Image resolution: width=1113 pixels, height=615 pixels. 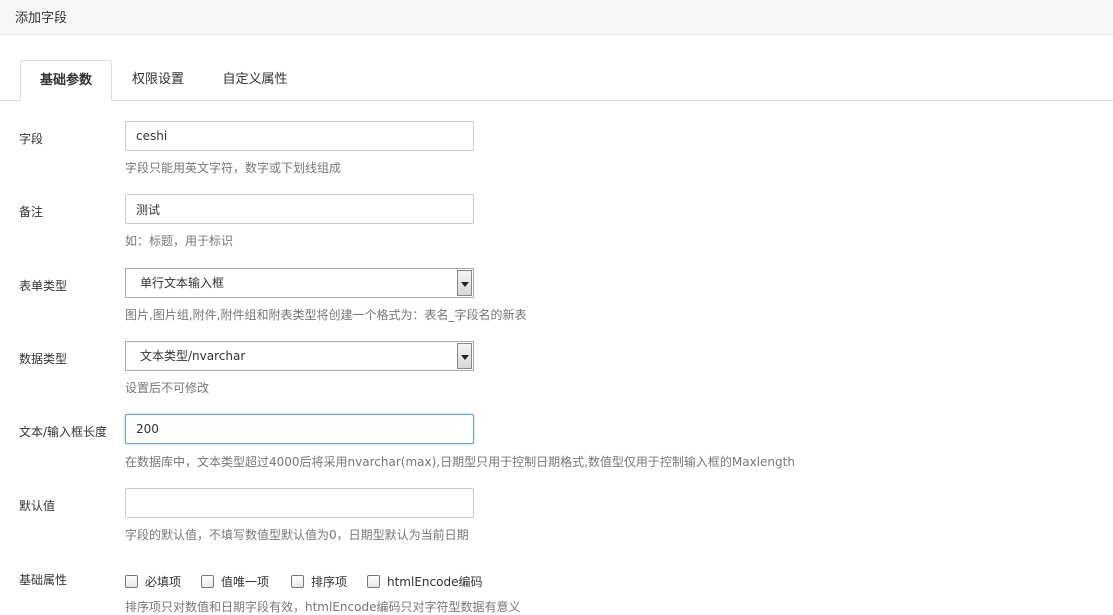 I want to click on data-type-select: 文本类型/nvarchar, so click(x=299, y=356).